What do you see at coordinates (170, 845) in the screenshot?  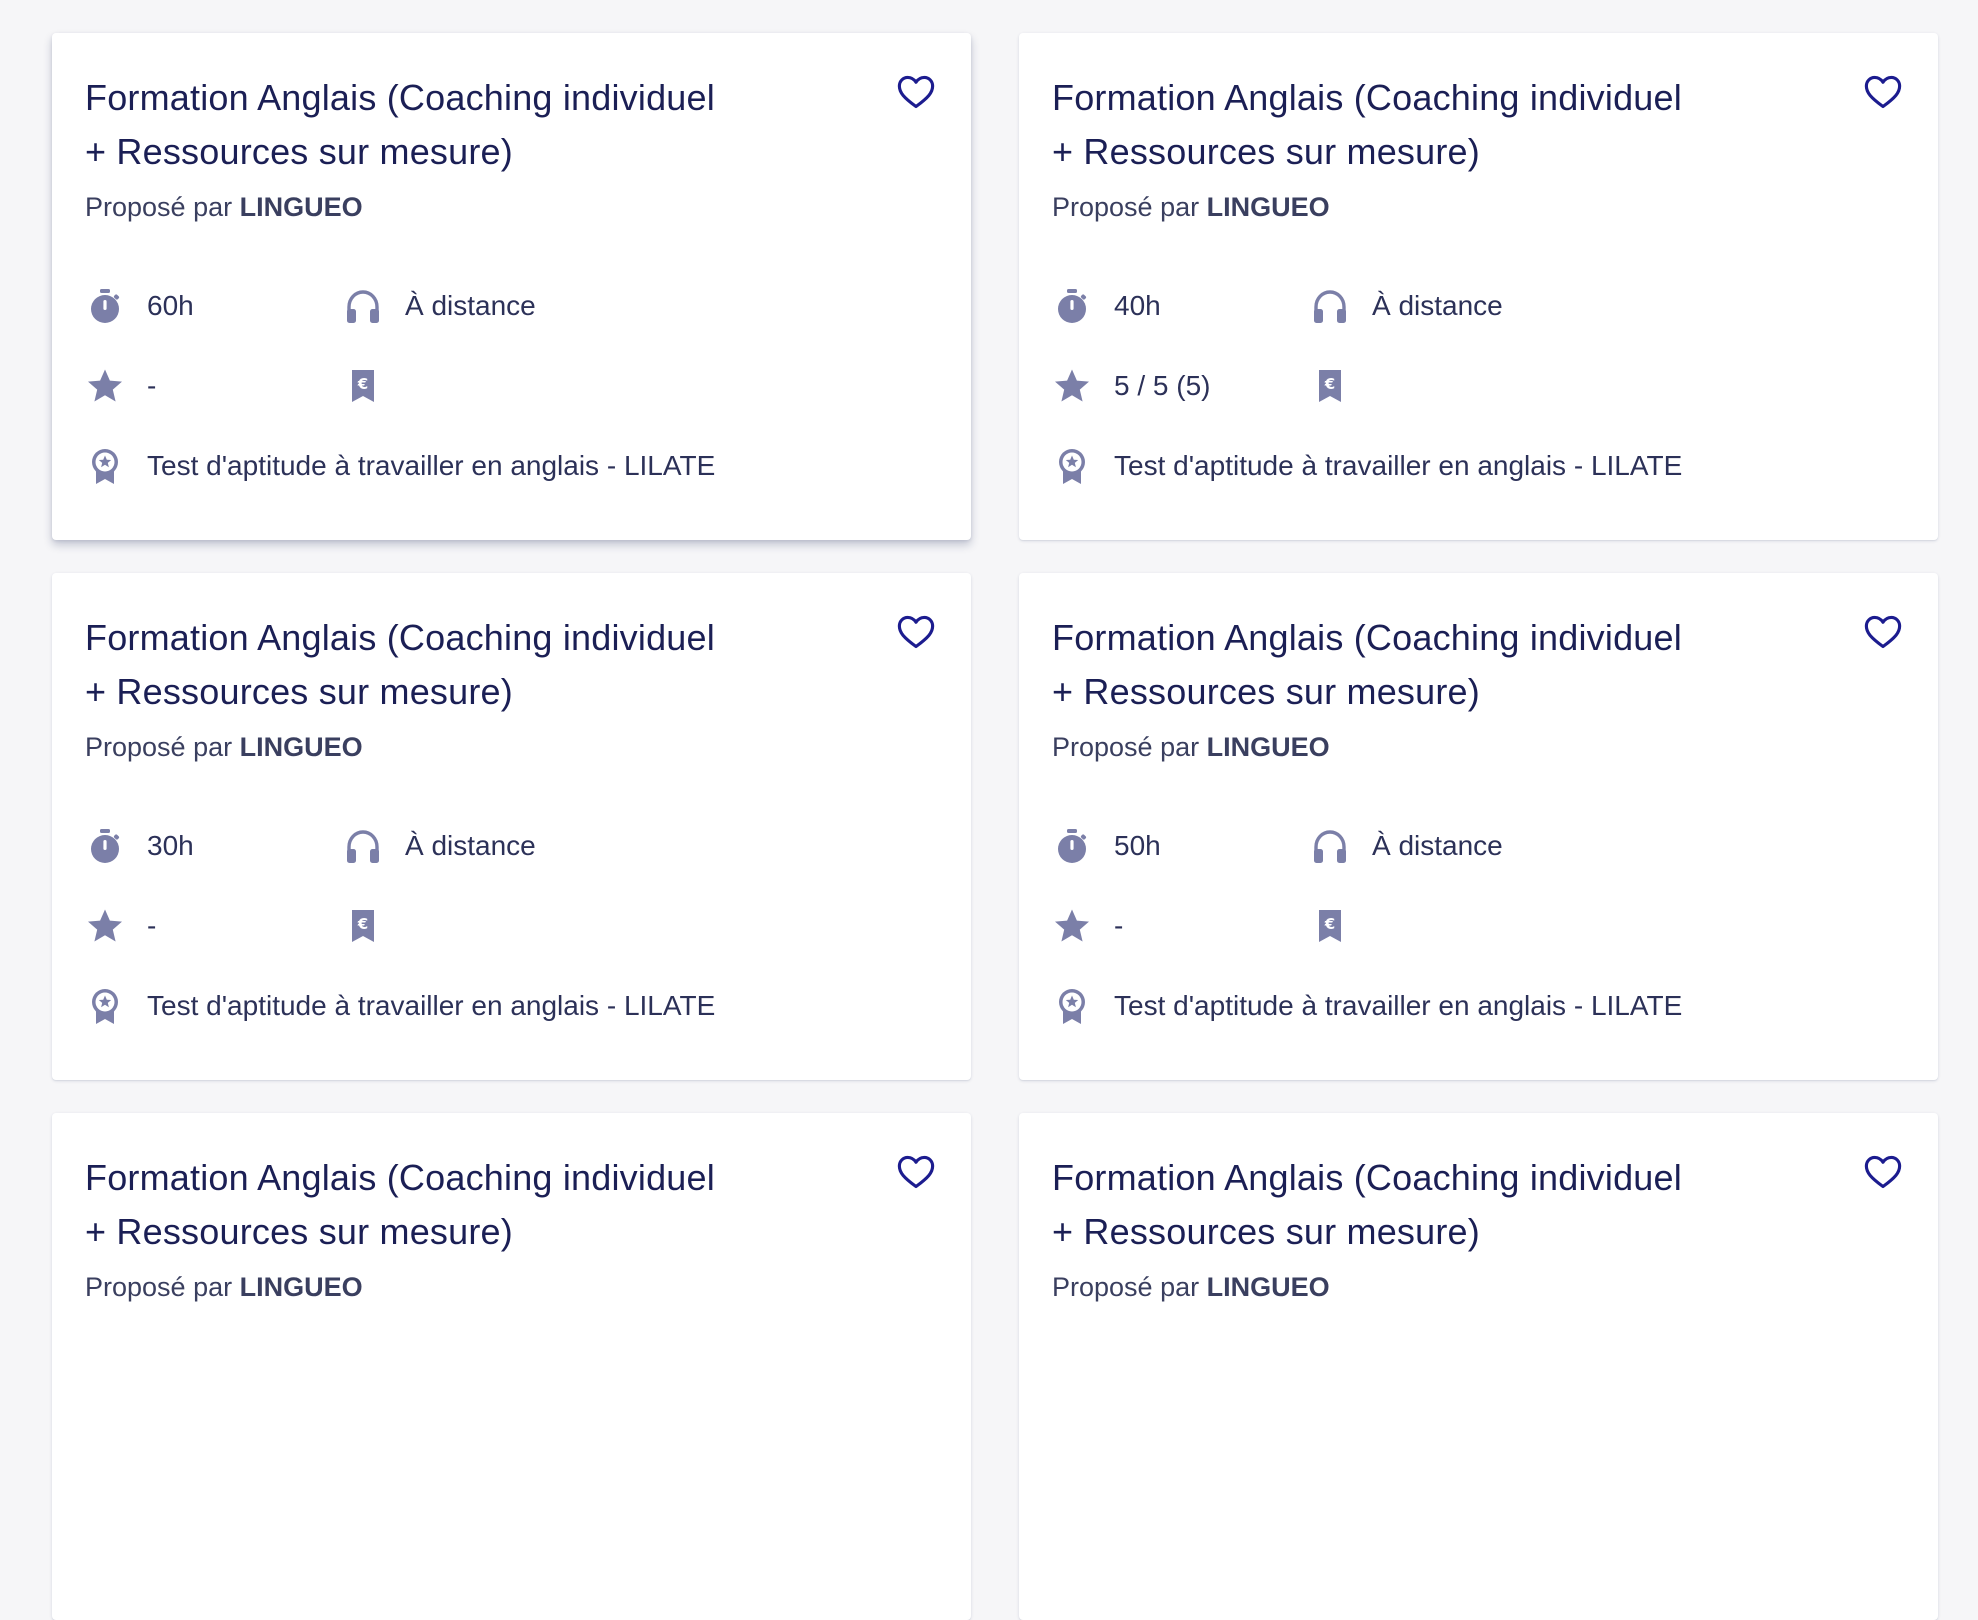 I see `duration-value: 30h` at bounding box center [170, 845].